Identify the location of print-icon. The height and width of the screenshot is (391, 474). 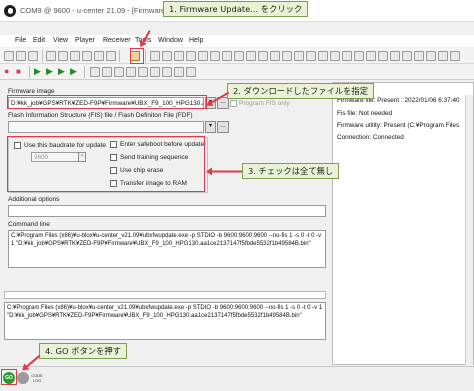
(51, 56).